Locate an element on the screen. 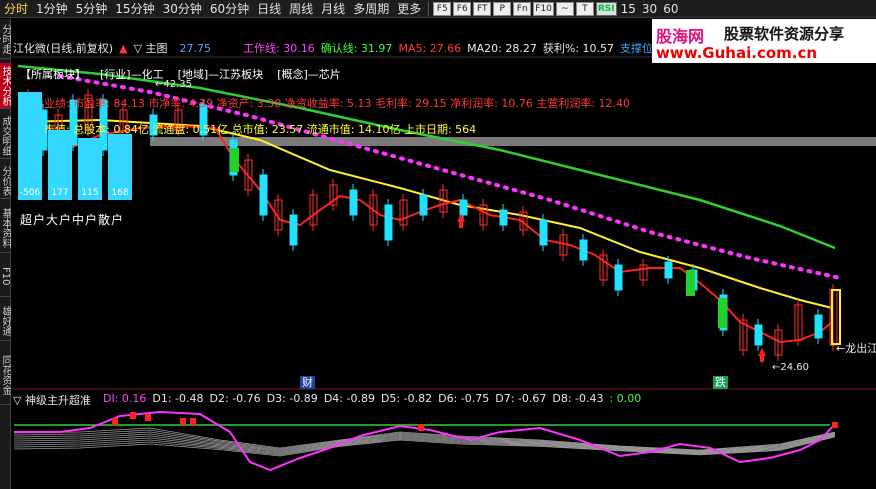 The height and width of the screenshot is (489, 876). indicator-d2: D2: -0.76 is located at coordinates (235, 398).